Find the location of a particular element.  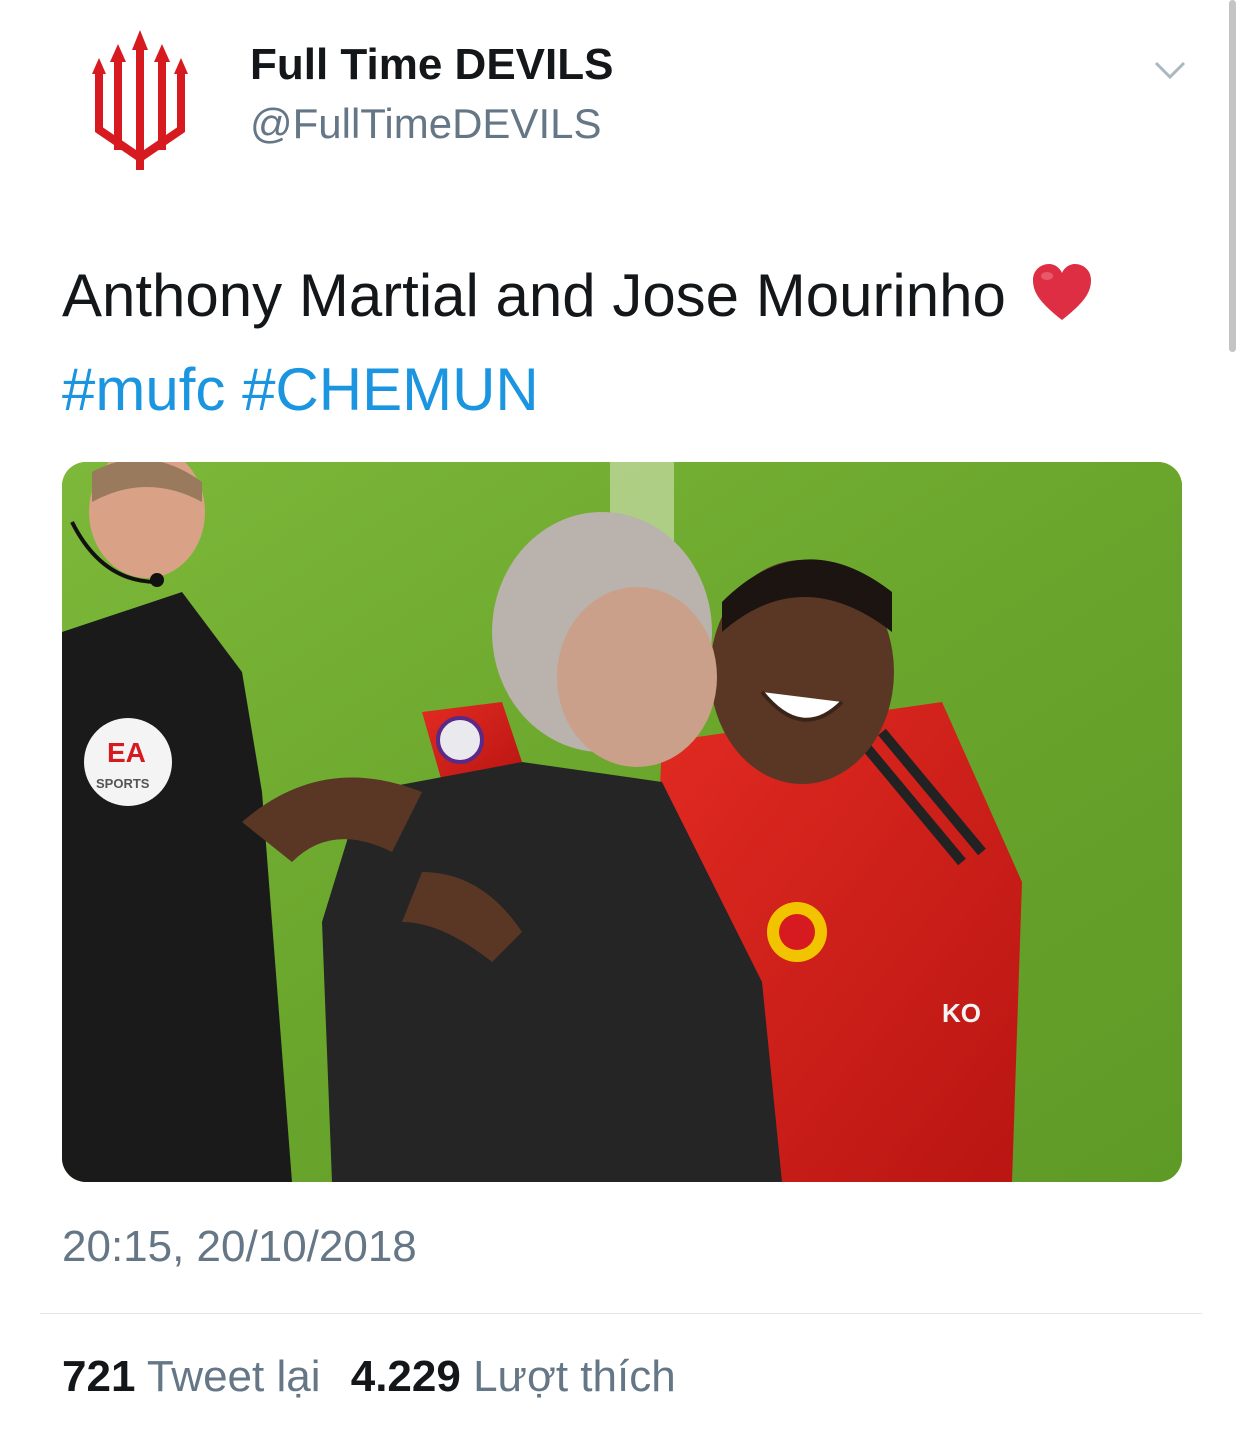

likes-count: 4.229 is located at coordinates (405, 1376).